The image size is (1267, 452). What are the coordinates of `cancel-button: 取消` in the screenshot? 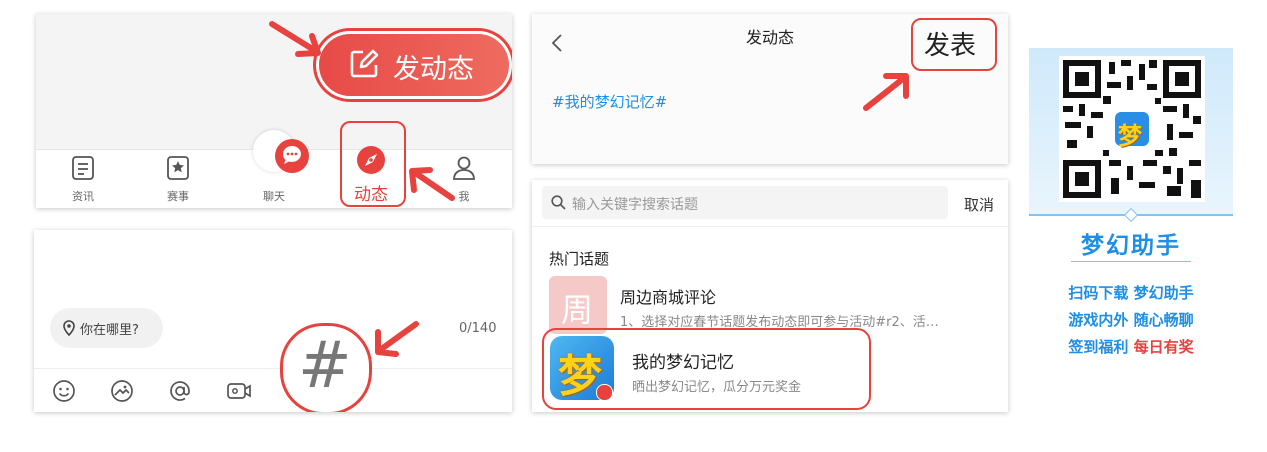 It's located at (979, 204).